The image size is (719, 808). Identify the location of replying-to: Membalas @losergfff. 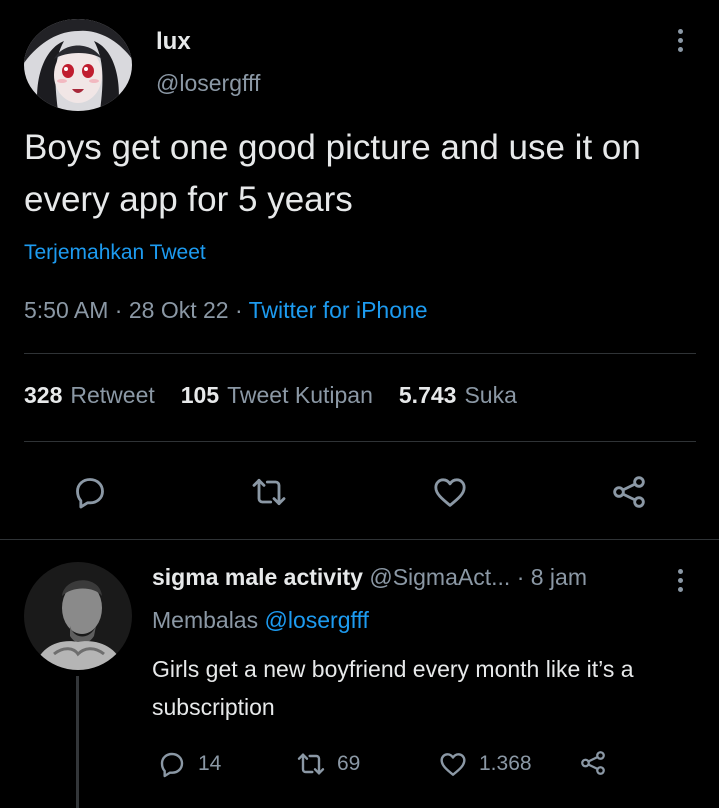
(260, 620).